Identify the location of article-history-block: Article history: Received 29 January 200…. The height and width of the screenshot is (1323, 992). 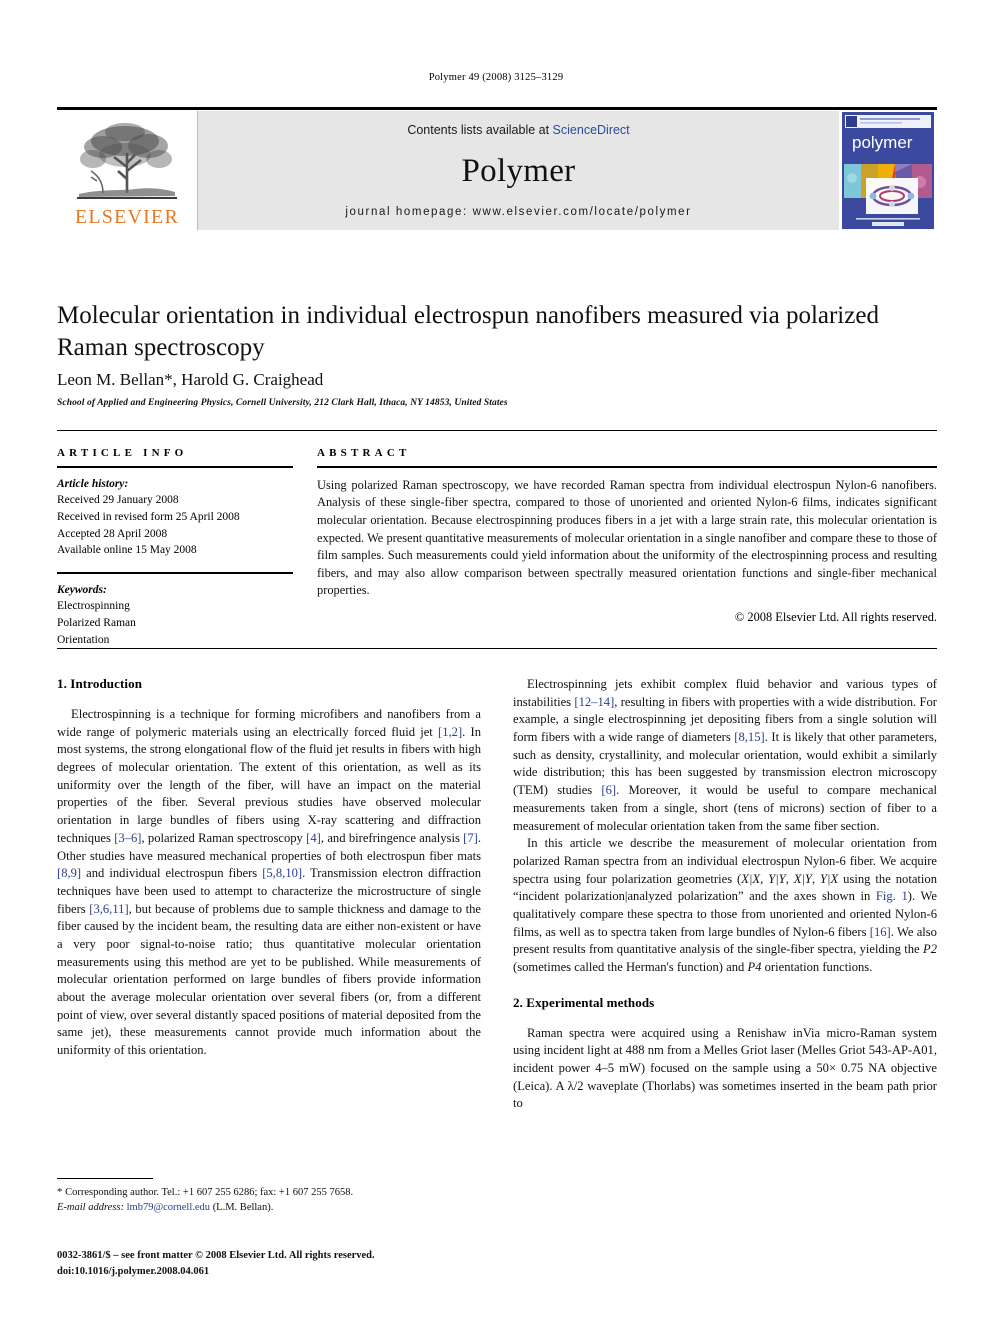
(175, 517).